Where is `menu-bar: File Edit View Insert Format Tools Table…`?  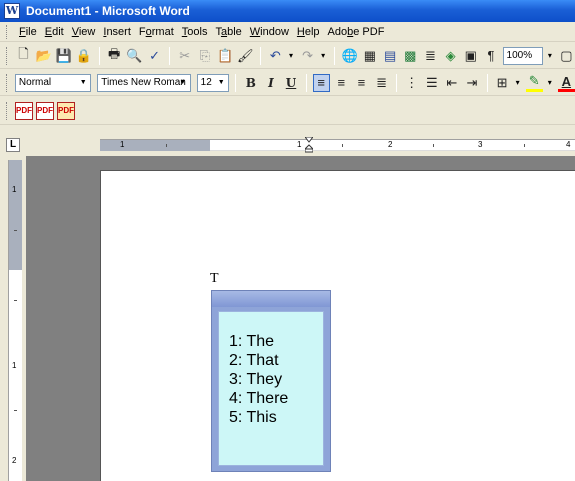
menu-bar: File Edit View Insert Format Tools Table… is located at coordinates (287, 32).